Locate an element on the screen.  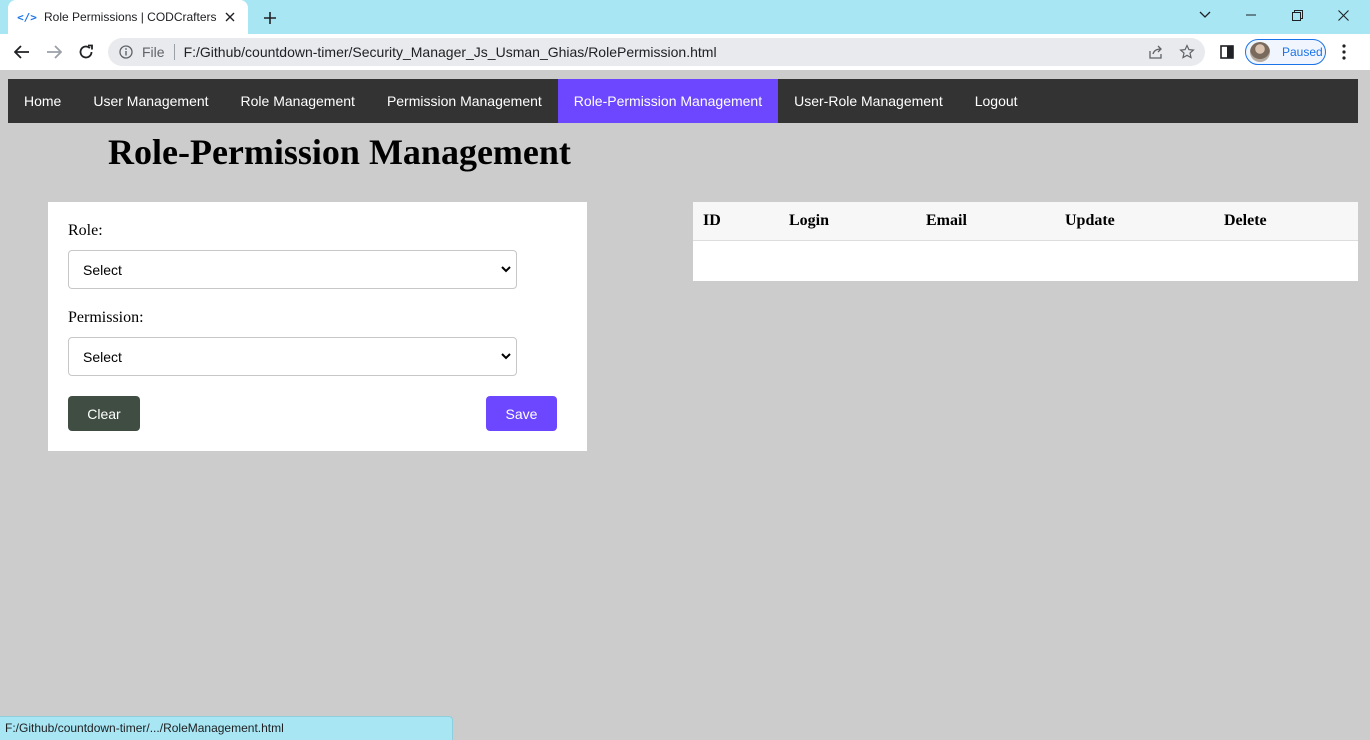
column-header-id: ID is located at coordinates (712, 220).